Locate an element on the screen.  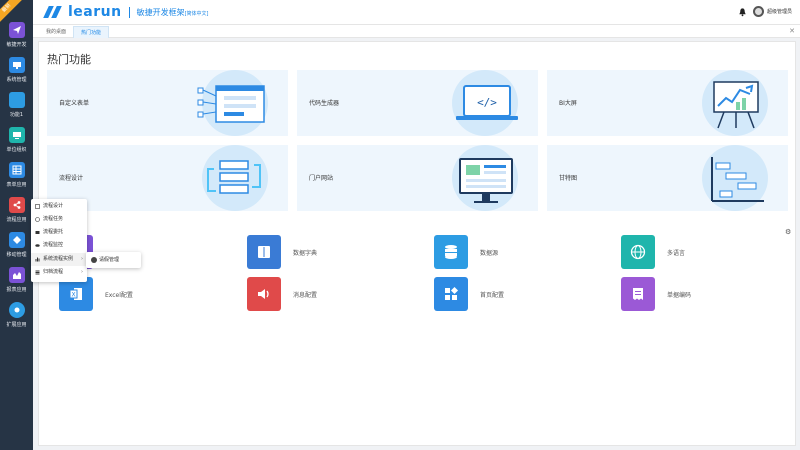
tab-bar: 我的桌面 热门功能 ✕ is located at coordinates (416, 31).